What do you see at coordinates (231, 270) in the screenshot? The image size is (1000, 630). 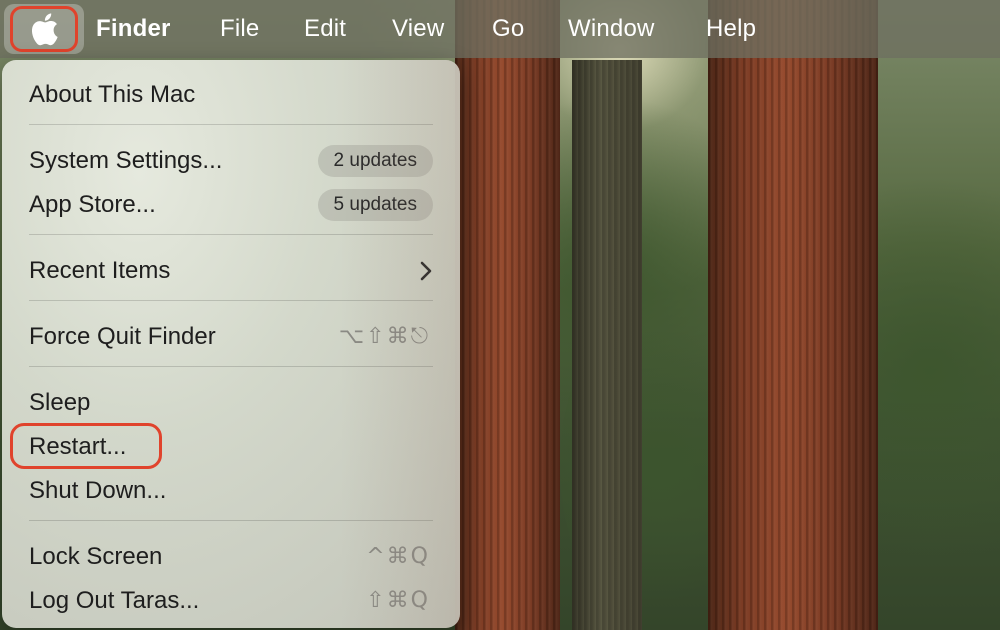 I see `menu-item-recent-items: Recent Items` at bounding box center [231, 270].